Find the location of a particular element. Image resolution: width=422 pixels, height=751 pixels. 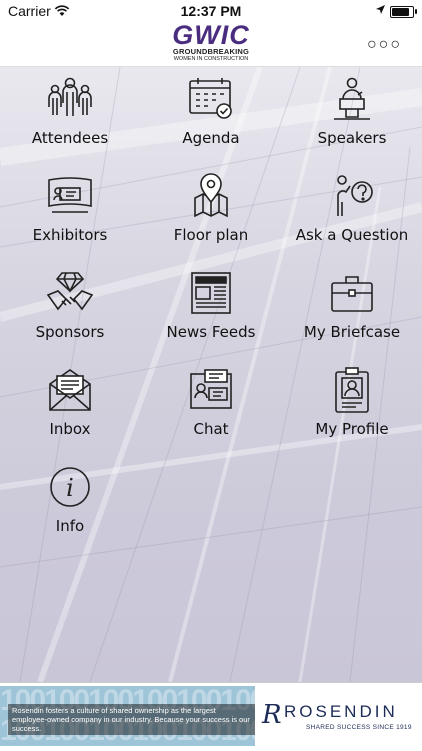

tile-label: Inbox is located at coordinates (70, 429).